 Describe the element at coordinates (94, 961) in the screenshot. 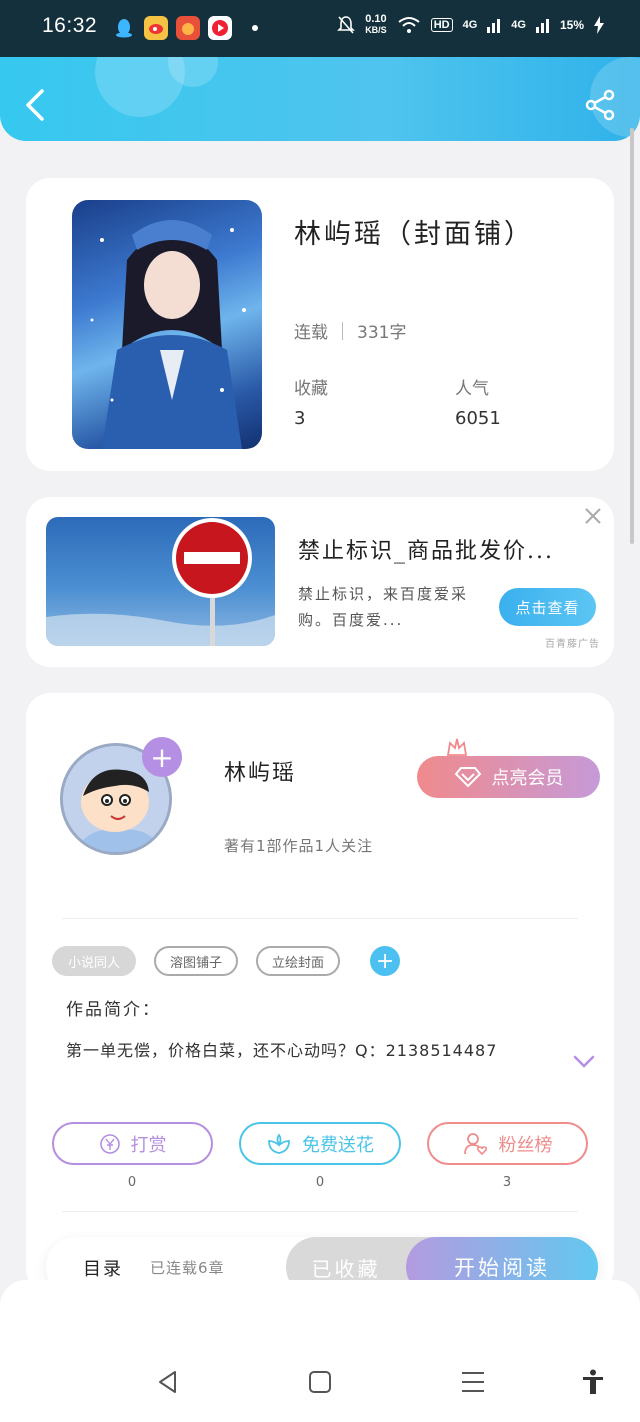

I see `tag-item: 小说同人` at that location.